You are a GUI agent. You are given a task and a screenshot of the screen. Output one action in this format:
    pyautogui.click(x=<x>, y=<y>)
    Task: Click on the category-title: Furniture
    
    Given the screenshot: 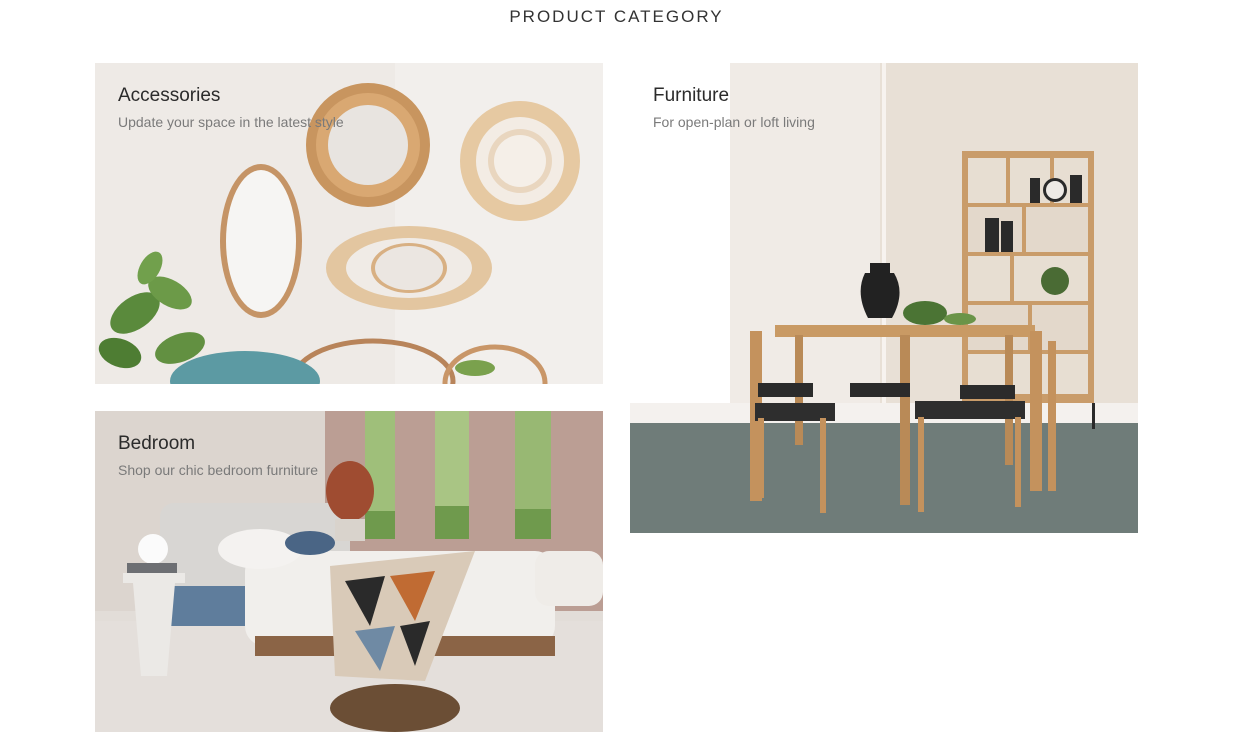 What is the action you would take?
    pyautogui.click(x=691, y=95)
    